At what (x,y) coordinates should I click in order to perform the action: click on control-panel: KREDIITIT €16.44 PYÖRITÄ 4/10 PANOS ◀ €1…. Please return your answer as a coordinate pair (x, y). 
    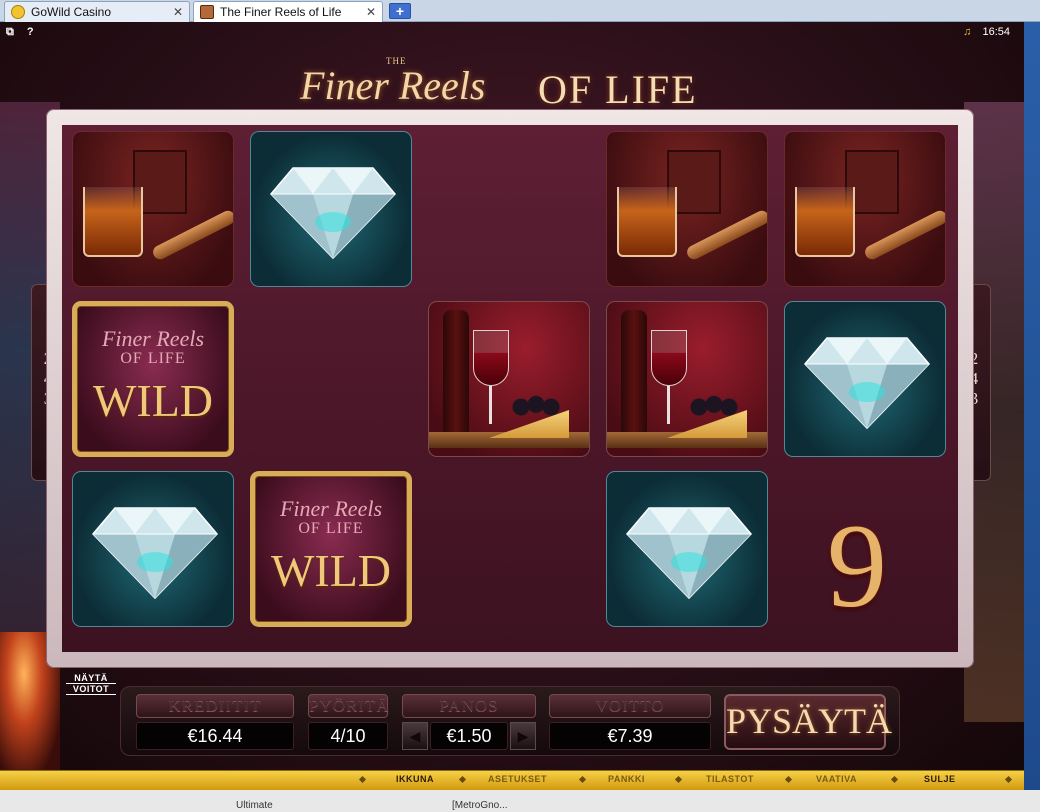
    Looking at the image, I should click on (510, 721).